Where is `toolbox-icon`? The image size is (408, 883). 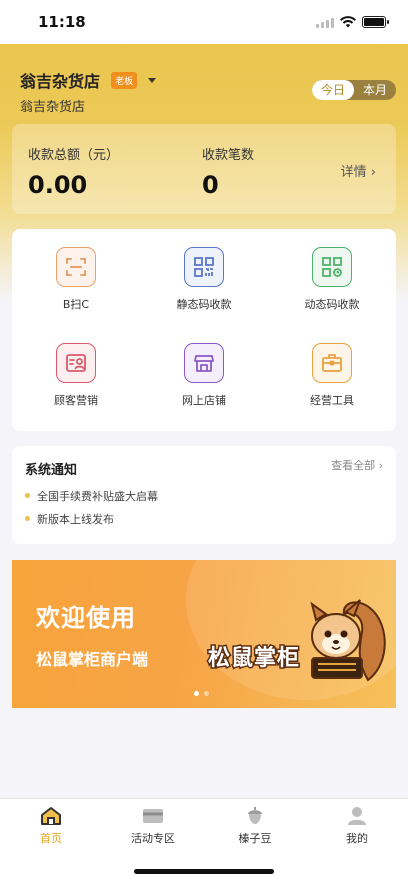
toolbox-icon is located at coordinates (332, 363).